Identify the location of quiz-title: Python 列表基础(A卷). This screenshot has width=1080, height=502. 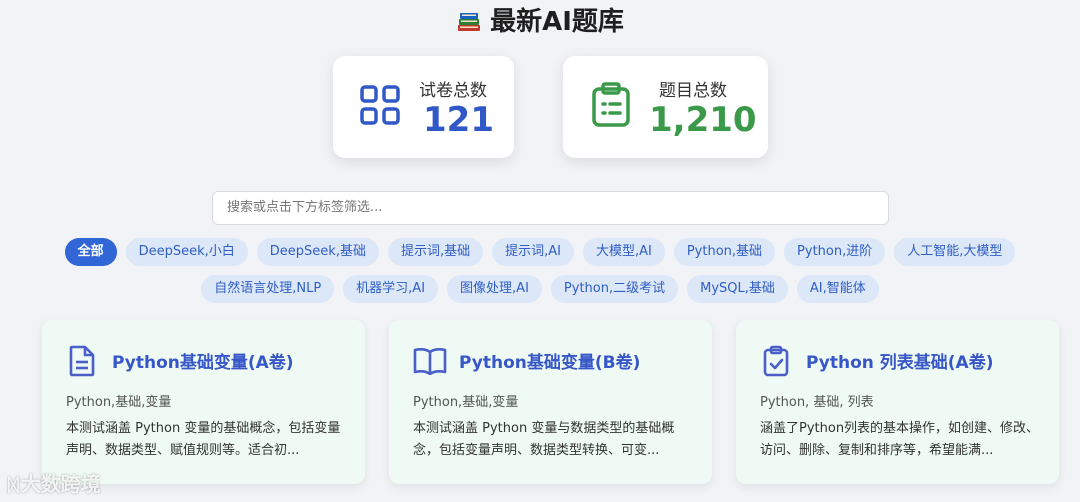
(899, 360).